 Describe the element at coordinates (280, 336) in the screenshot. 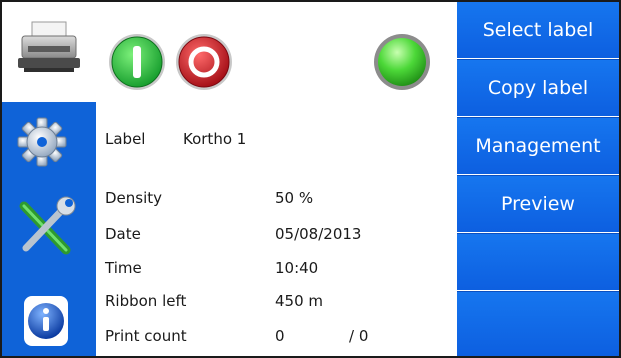

I see `print-count-value: 0` at that location.